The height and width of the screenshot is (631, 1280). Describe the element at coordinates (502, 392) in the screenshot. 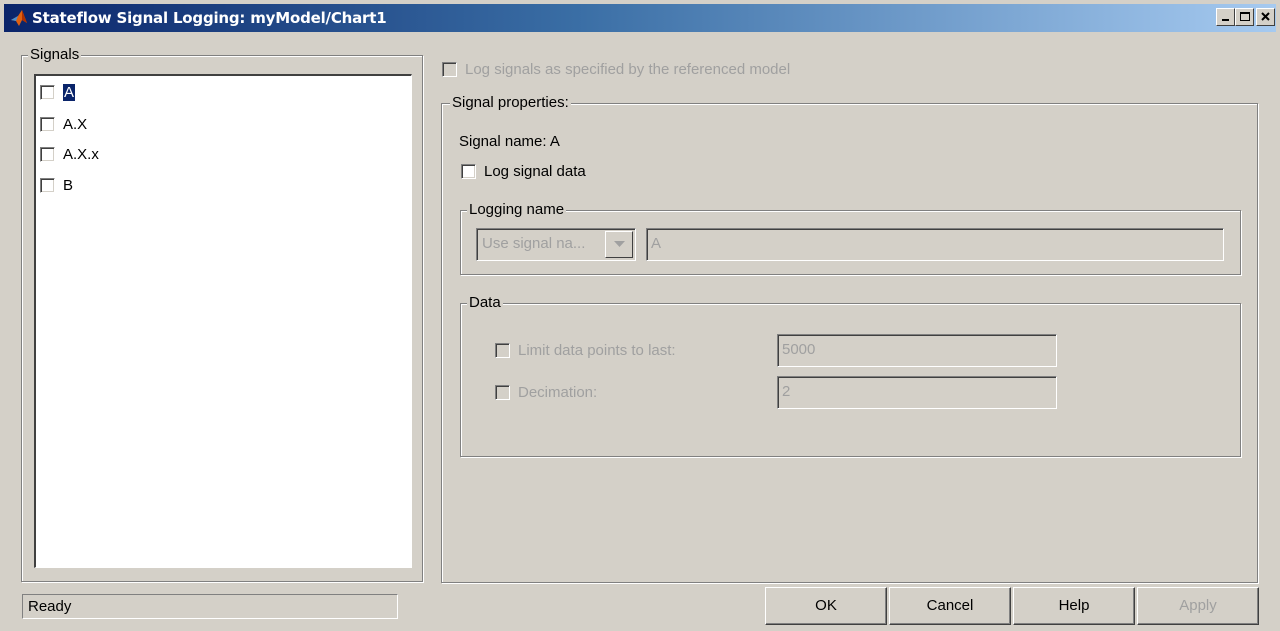

I see `decimation-checkbox` at that location.